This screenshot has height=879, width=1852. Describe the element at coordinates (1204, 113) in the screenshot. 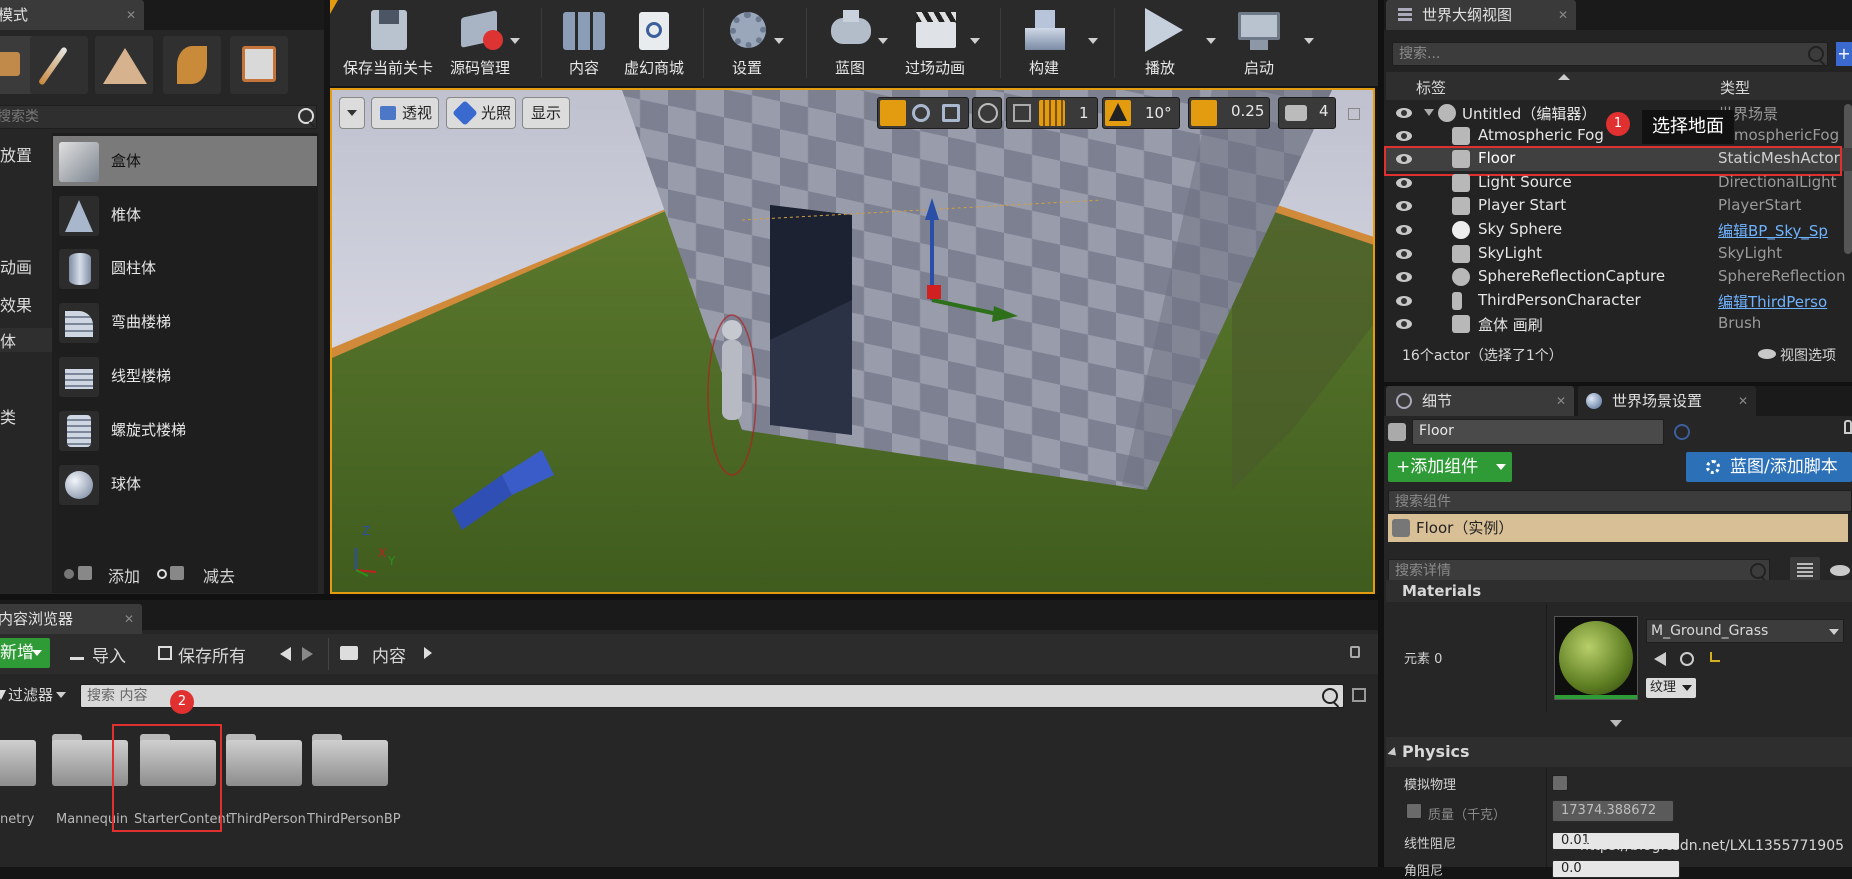

I see `scale-snap-icon` at that location.